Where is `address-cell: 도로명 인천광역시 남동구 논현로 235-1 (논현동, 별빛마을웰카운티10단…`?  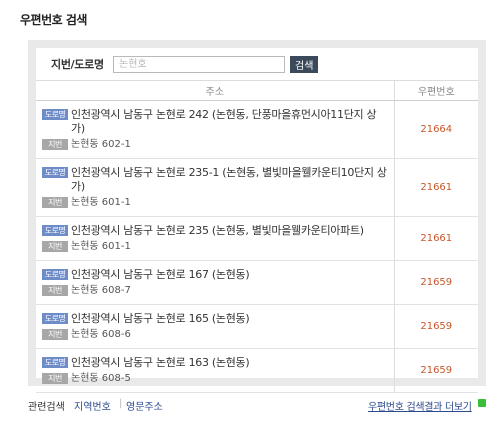 address-cell: 도로명 인천광역시 남동구 논현로 235-1 (논현동, 별빛마을웰카운티10단… is located at coordinates (215, 187).